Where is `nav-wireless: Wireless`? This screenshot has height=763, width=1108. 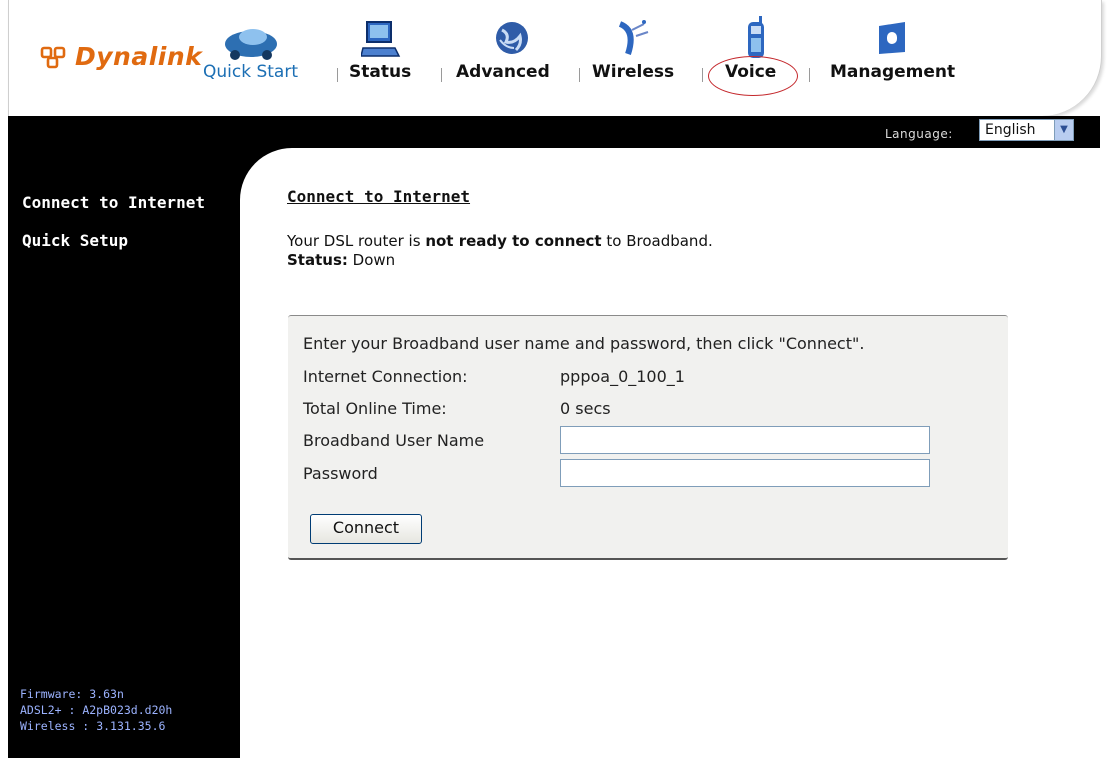 nav-wireless: Wireless is located at coordinates (633, 72).